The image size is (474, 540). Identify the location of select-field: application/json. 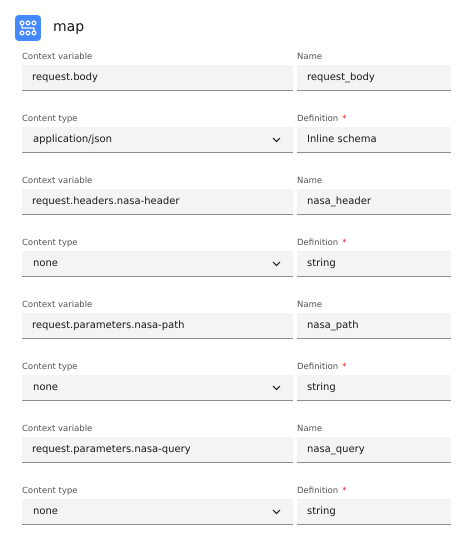
(157, 140).